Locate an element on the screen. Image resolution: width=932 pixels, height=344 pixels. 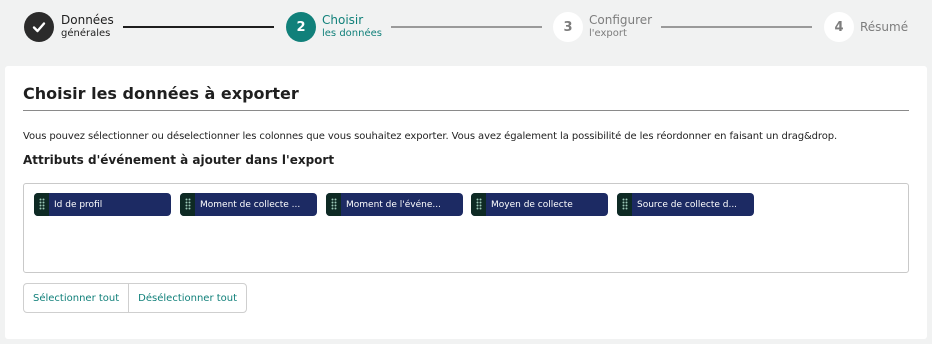
selection-button-group: Sélectionner tout Désélectionner tout is located at coordinates (135, 298).